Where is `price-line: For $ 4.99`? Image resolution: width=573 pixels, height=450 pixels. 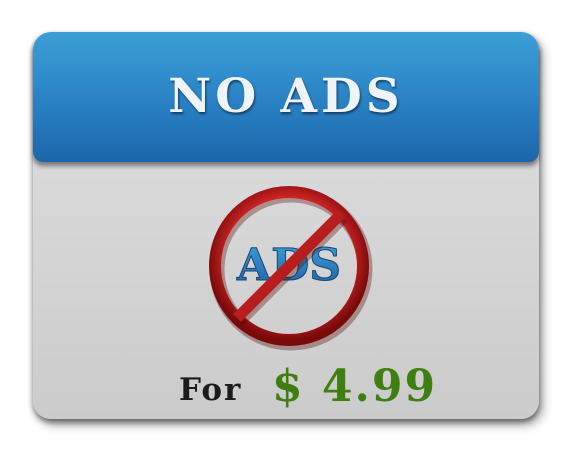 price-line: For $ 4.99 is located at coordinates (286, 387).